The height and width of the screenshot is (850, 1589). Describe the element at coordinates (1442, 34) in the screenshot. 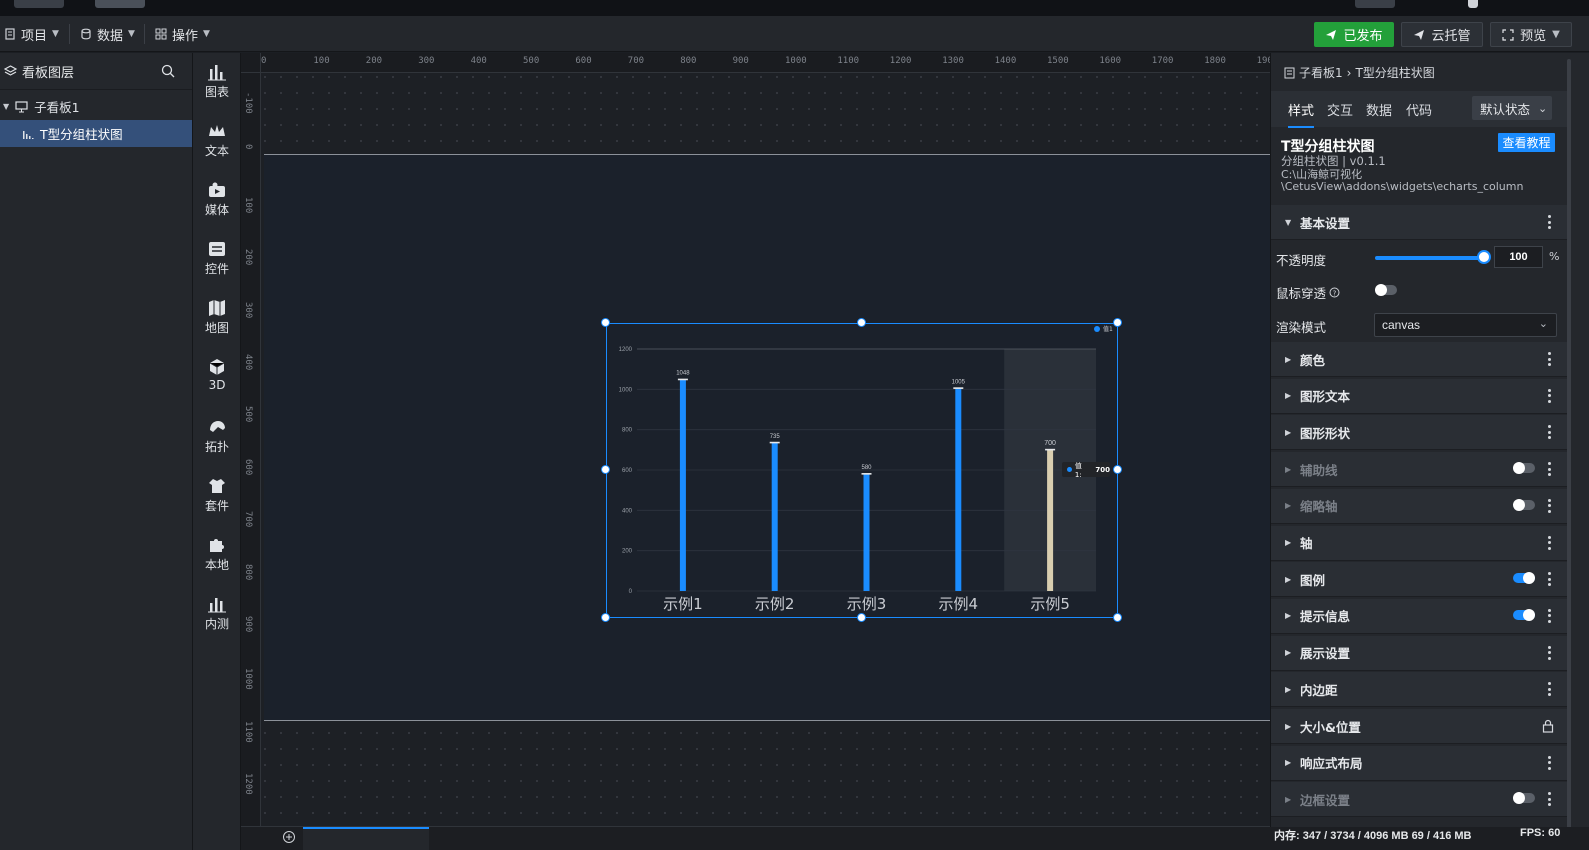

I see `cloud-host-button: 云托管` at that location.